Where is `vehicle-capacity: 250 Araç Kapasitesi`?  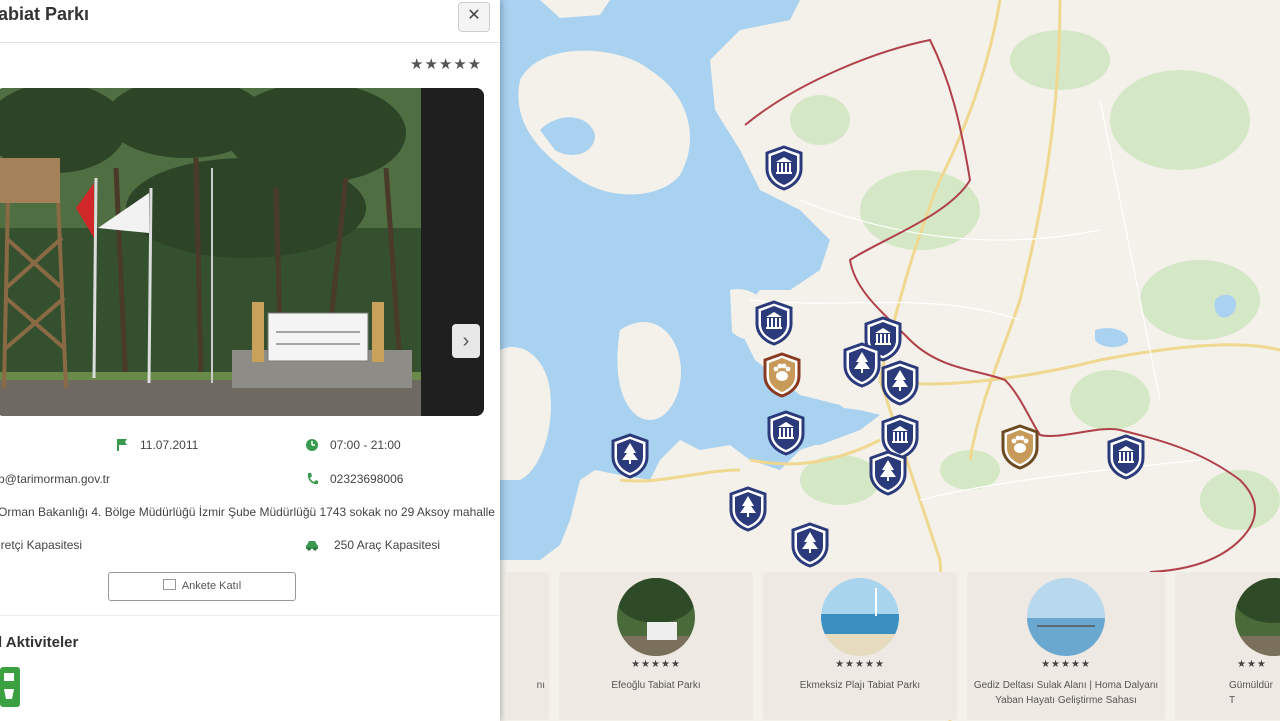
vehicle-capacity: 250 Araç Kapasitesi is located at coordinates (387, 545).